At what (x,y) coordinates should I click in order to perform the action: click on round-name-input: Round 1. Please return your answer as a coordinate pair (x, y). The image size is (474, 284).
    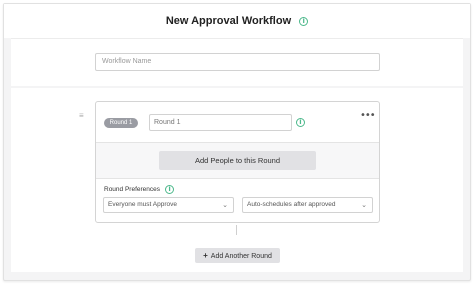
    Looking at the image, I should click on (220, 122).